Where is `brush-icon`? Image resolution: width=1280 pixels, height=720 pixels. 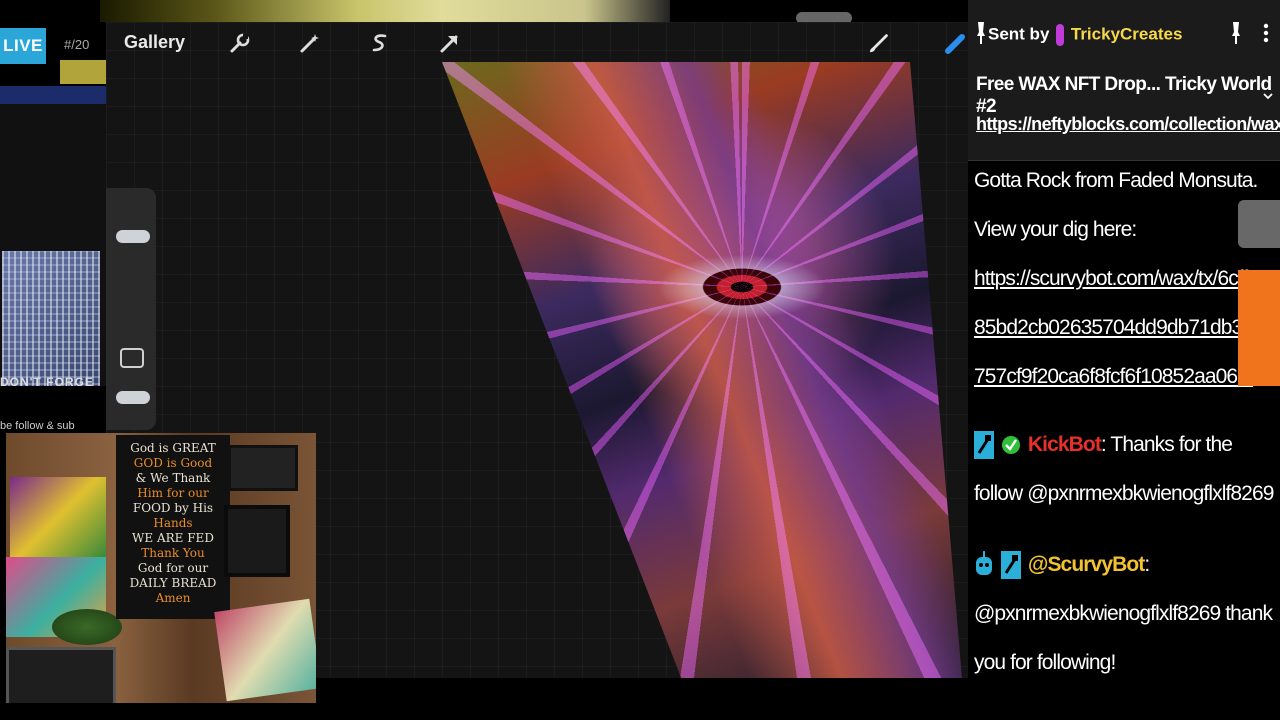
brush-icon is located at coordinates (880, 43).